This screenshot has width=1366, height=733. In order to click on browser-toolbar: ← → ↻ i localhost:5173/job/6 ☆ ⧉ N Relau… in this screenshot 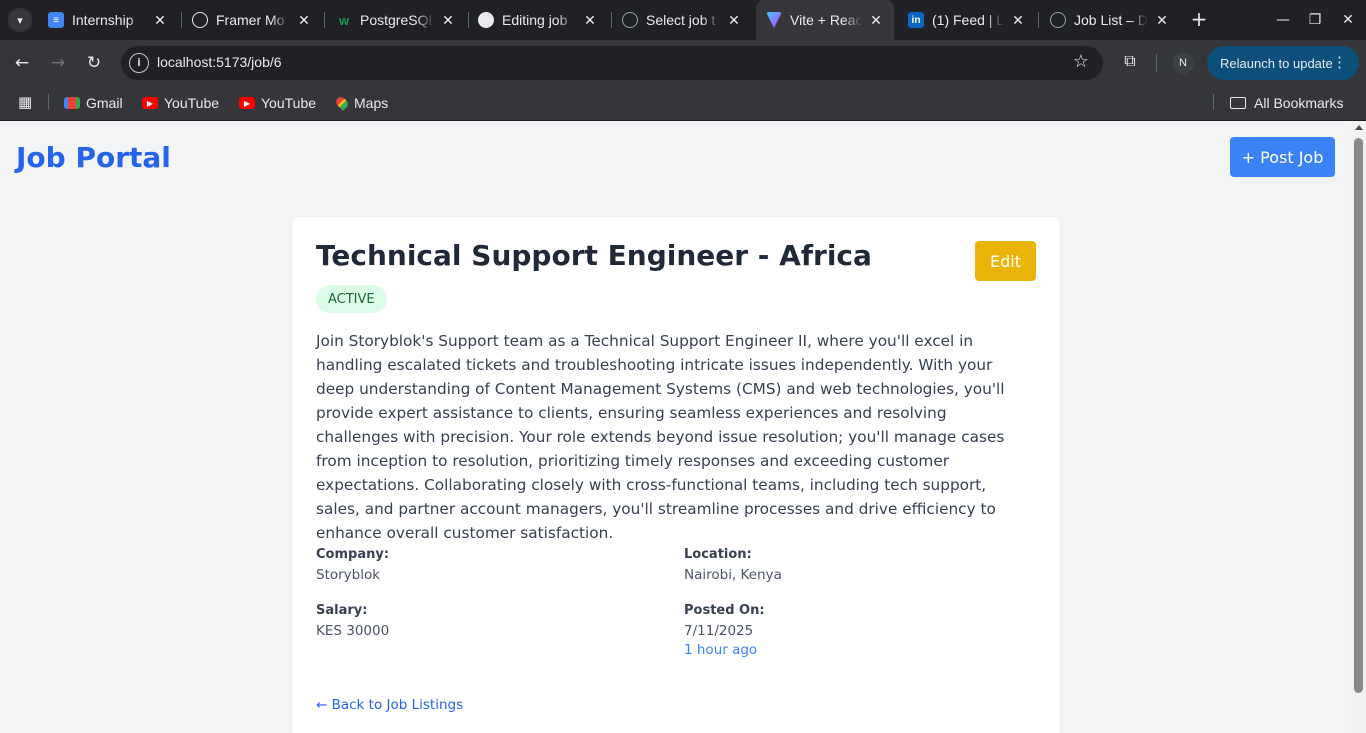, I will do `click(683, 63)`.